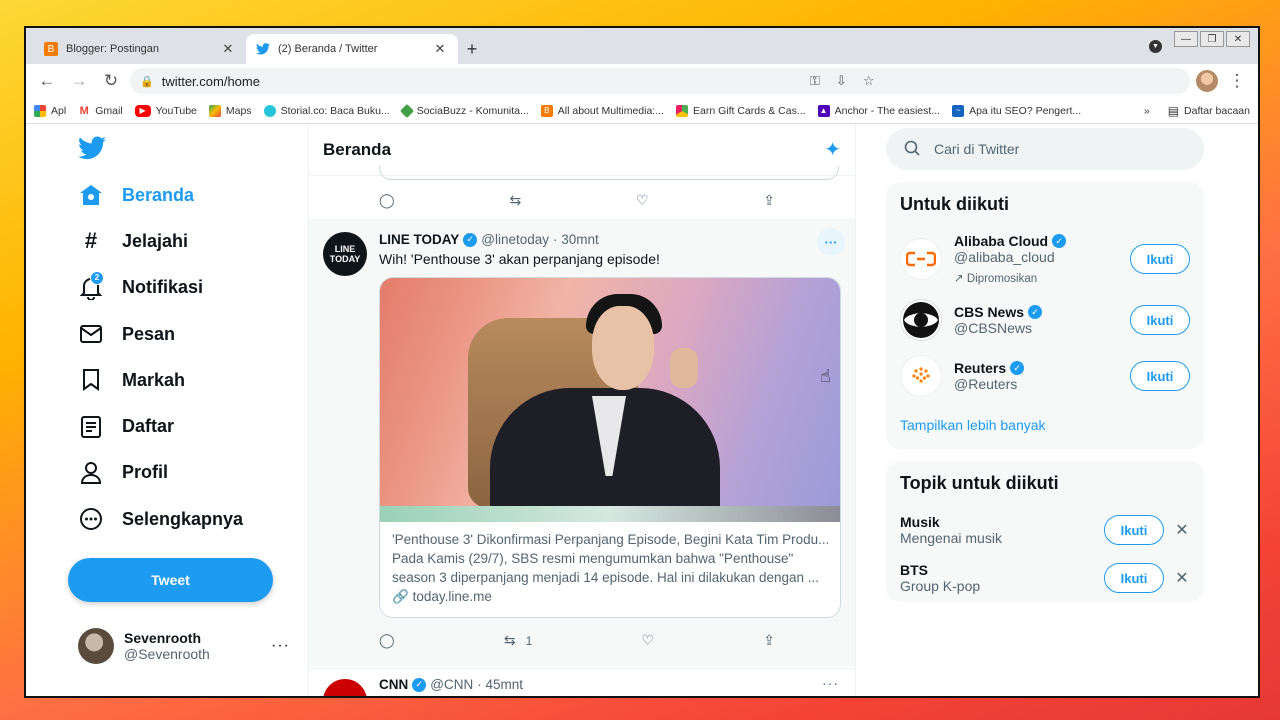  What do you see at coordinates (1147, 111) in the screenshot?
I see `chevron-more-icon: »` at bounding box center [1147, 111].